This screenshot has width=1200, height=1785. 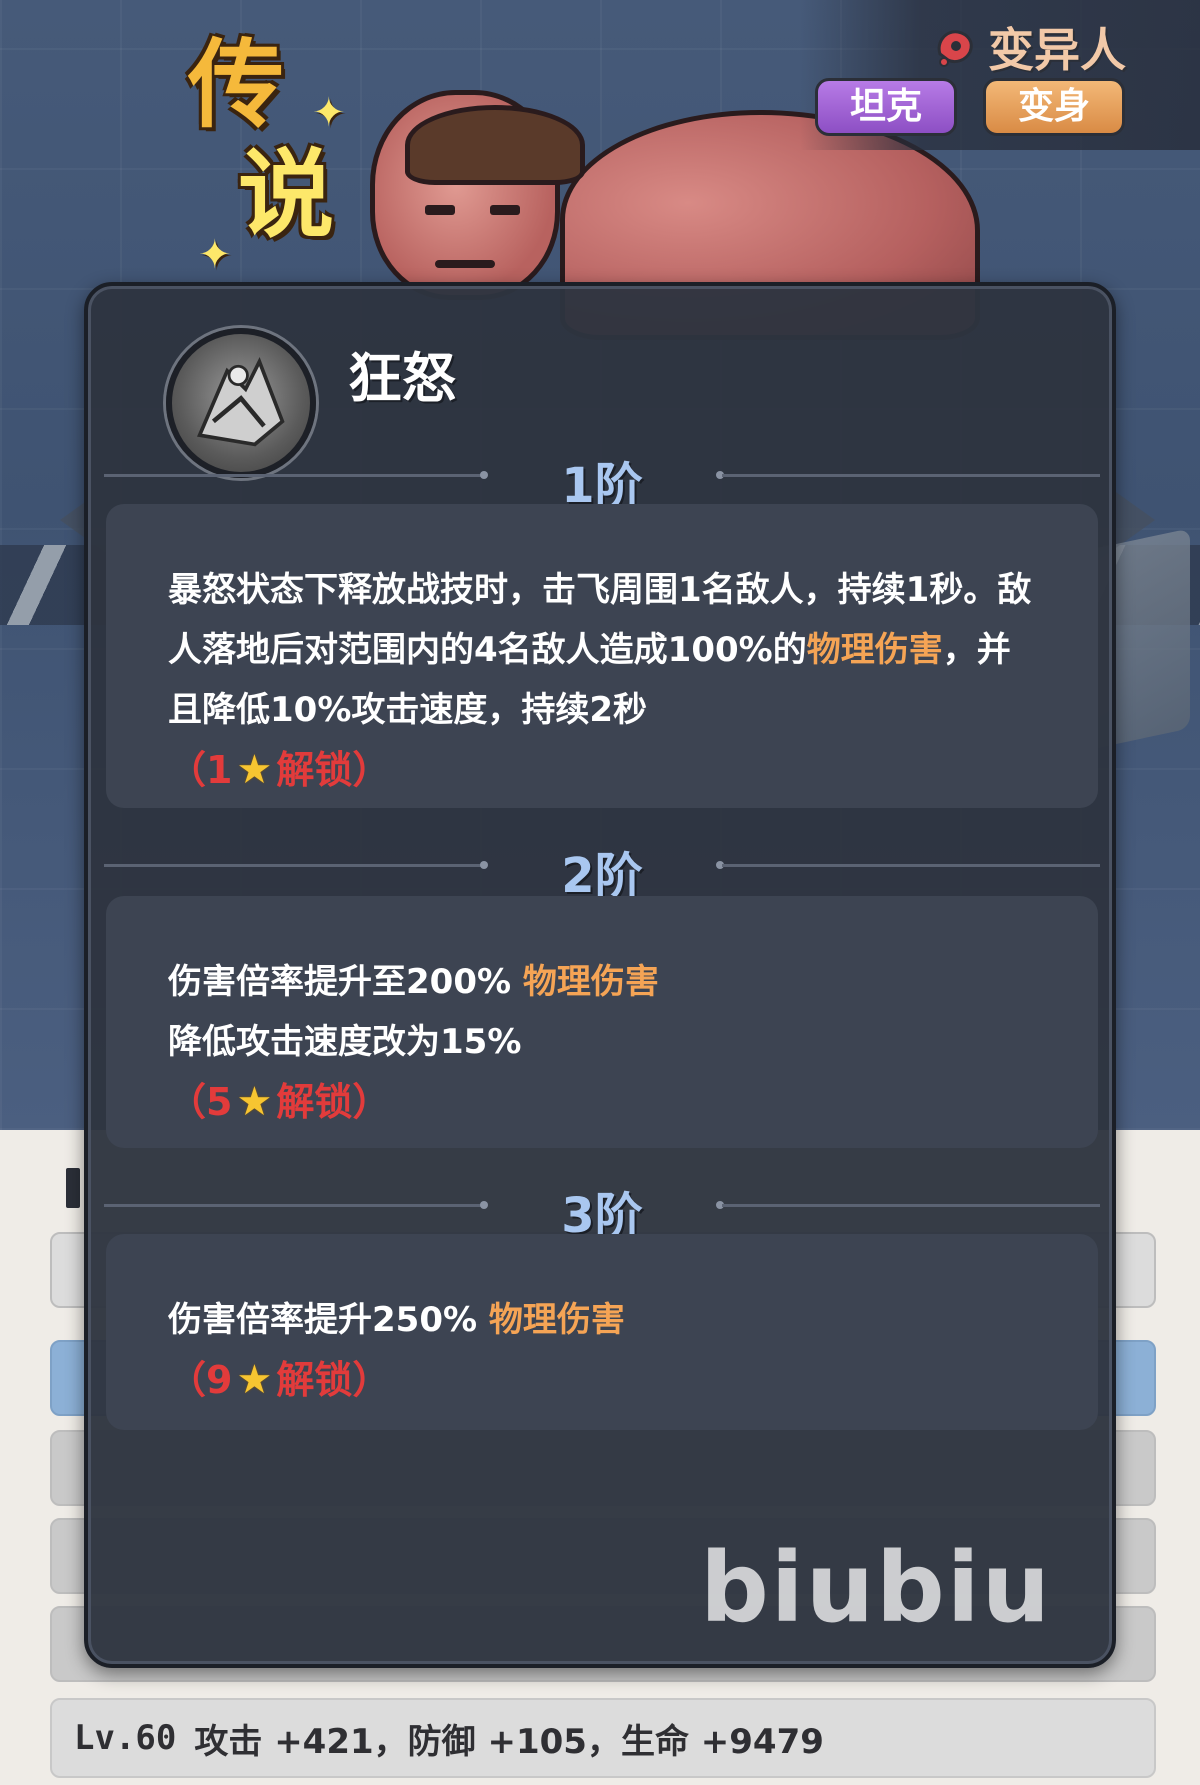 I want to click on faction-label: 变异人, so click(x=1029, y=47).